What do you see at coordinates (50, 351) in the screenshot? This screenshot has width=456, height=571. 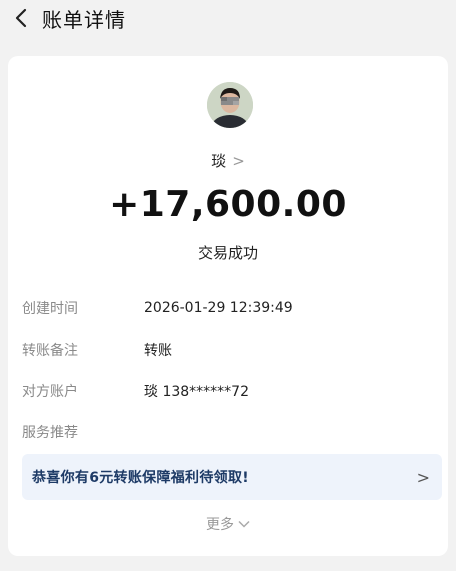 I see `detail-label: 转账备注` at bounding box center [50, 351].